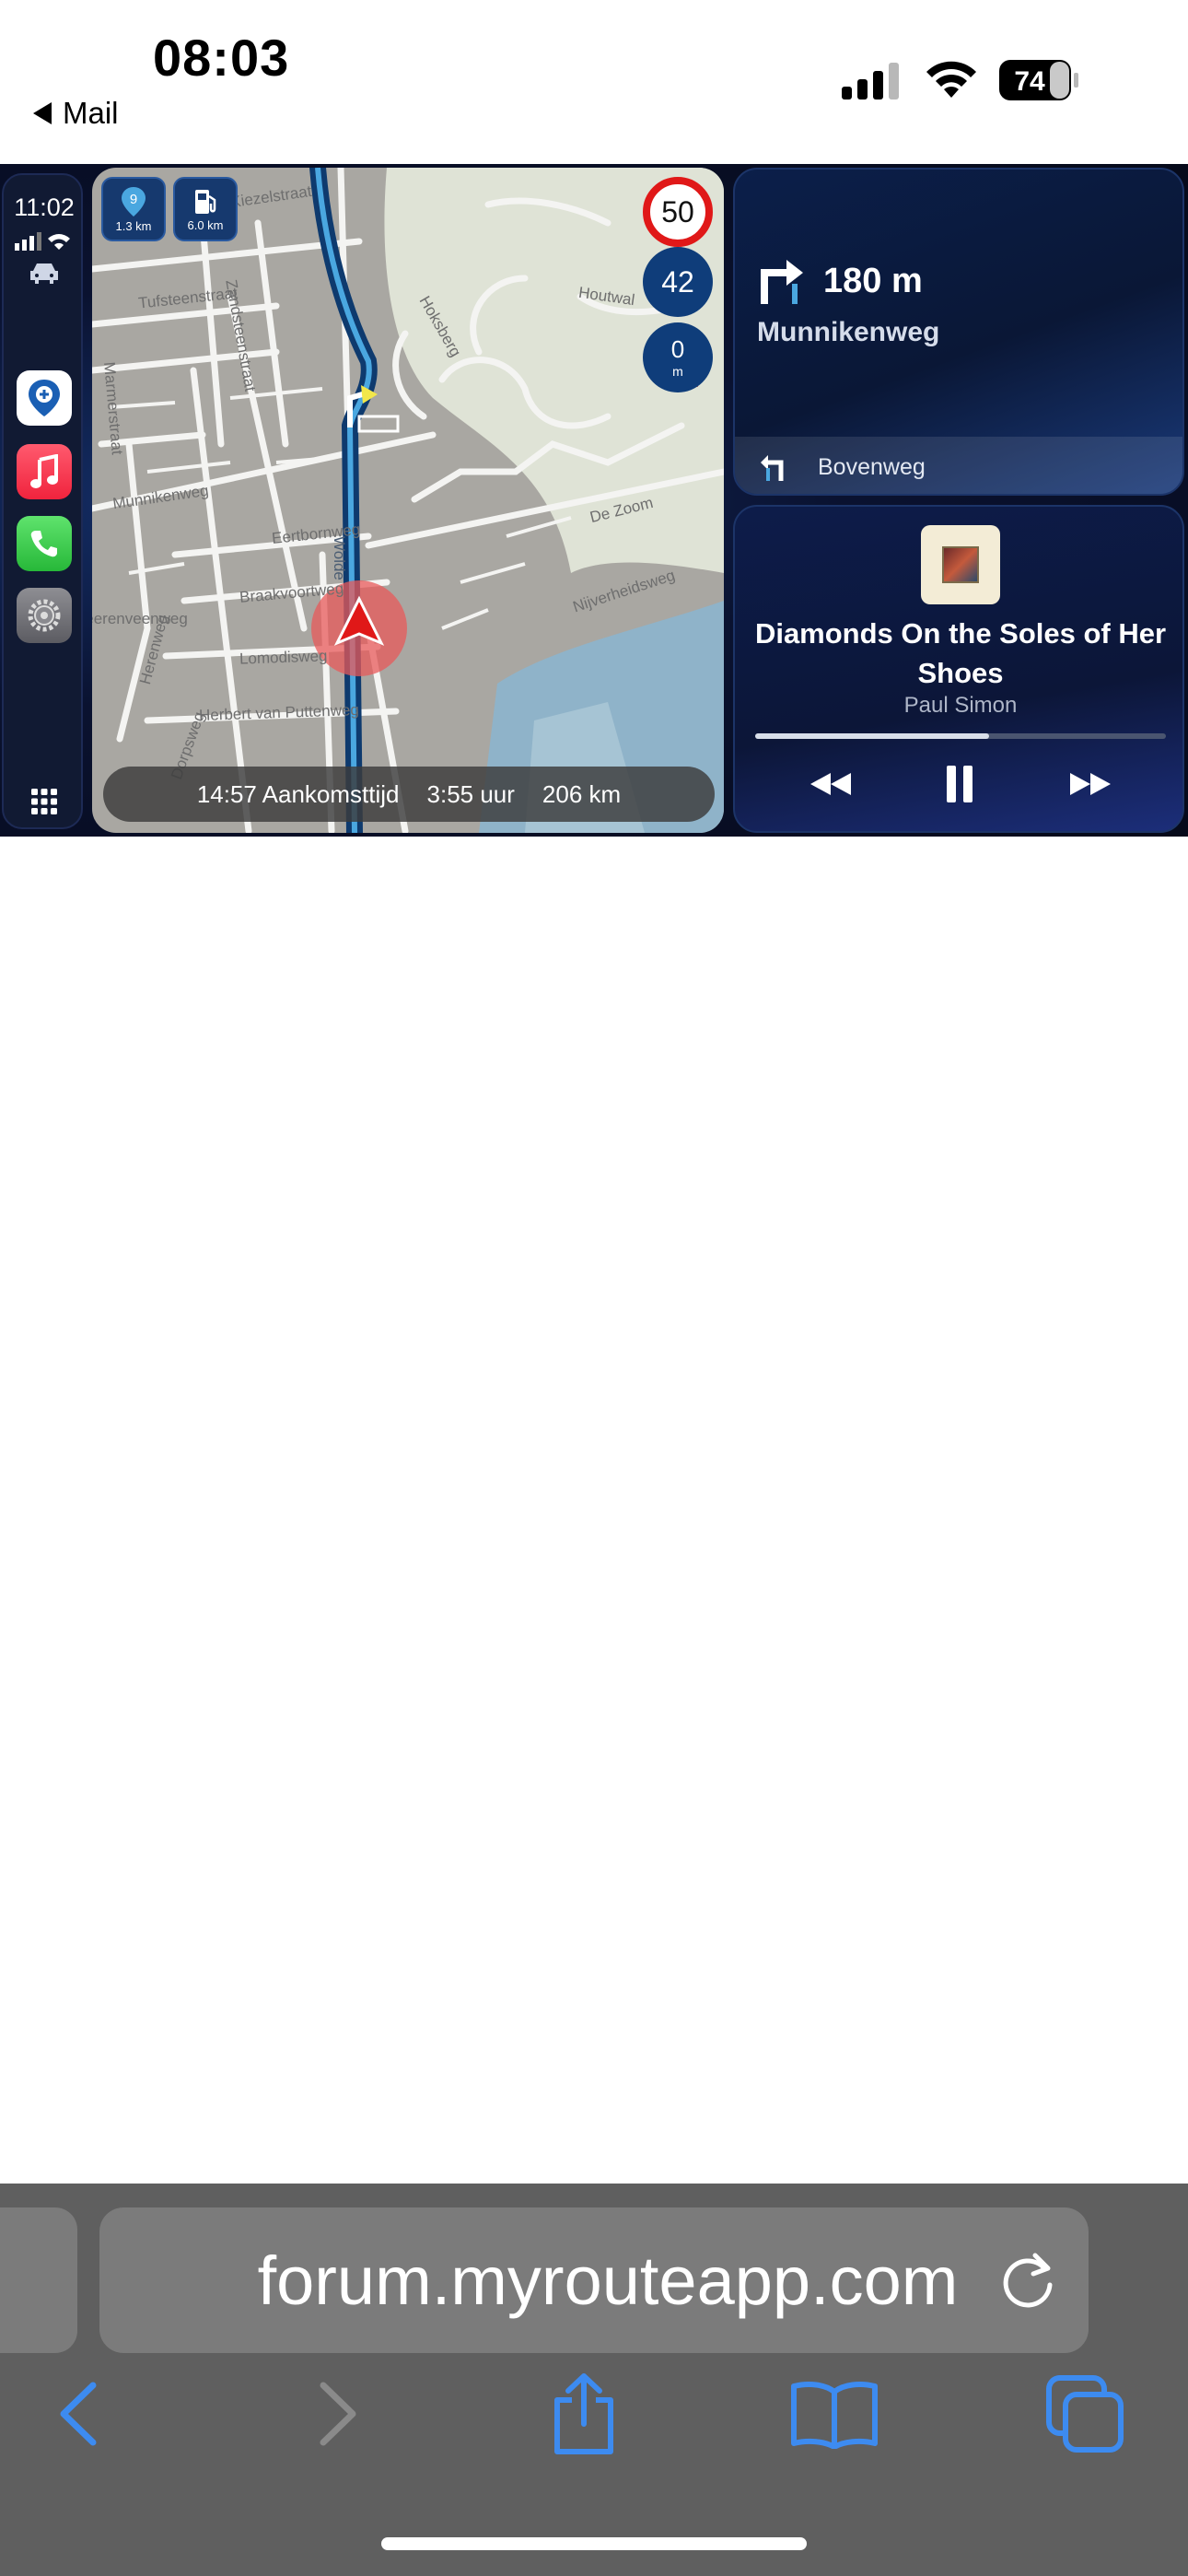 The image size is (1188, 2576). I want to click on poi-waypoint-button: 9 1.3 km, so click(133, 209).